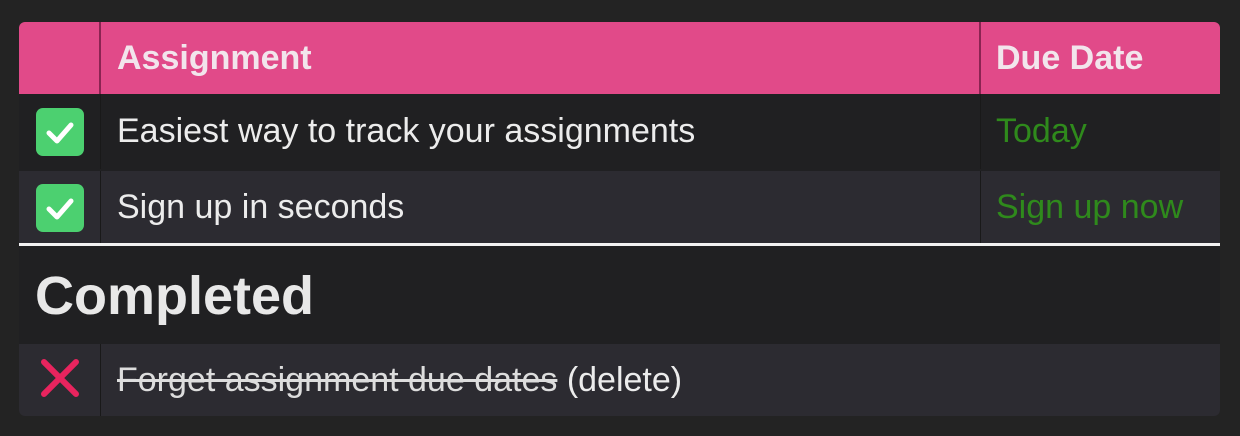 The image size is (1240, 436). What do you see at coordinates (541, 207) in the screenshot?
I see `assignment-cell: Sign up in seconds` at bounding box center [541, 207].